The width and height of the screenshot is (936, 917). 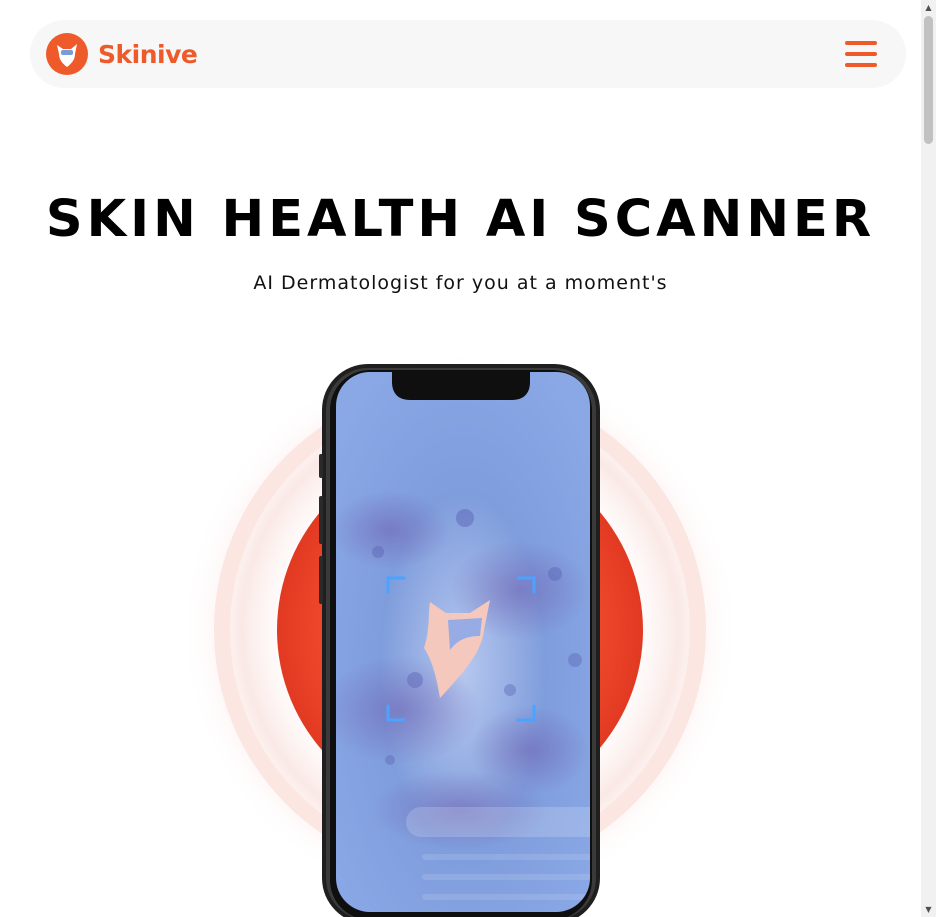 I want to click on logo-wordmark: Skinive, so click(x=148, y=54).